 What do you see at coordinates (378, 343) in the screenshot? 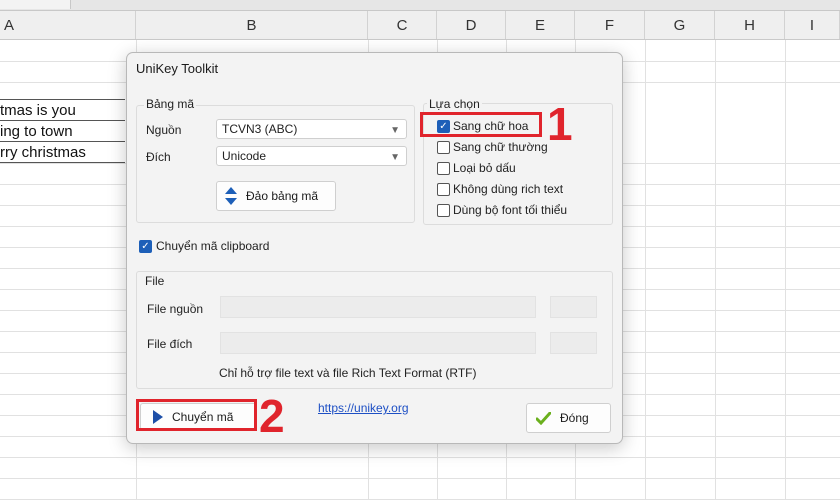
I see `file-target-input` at bounding box center [378, 343].